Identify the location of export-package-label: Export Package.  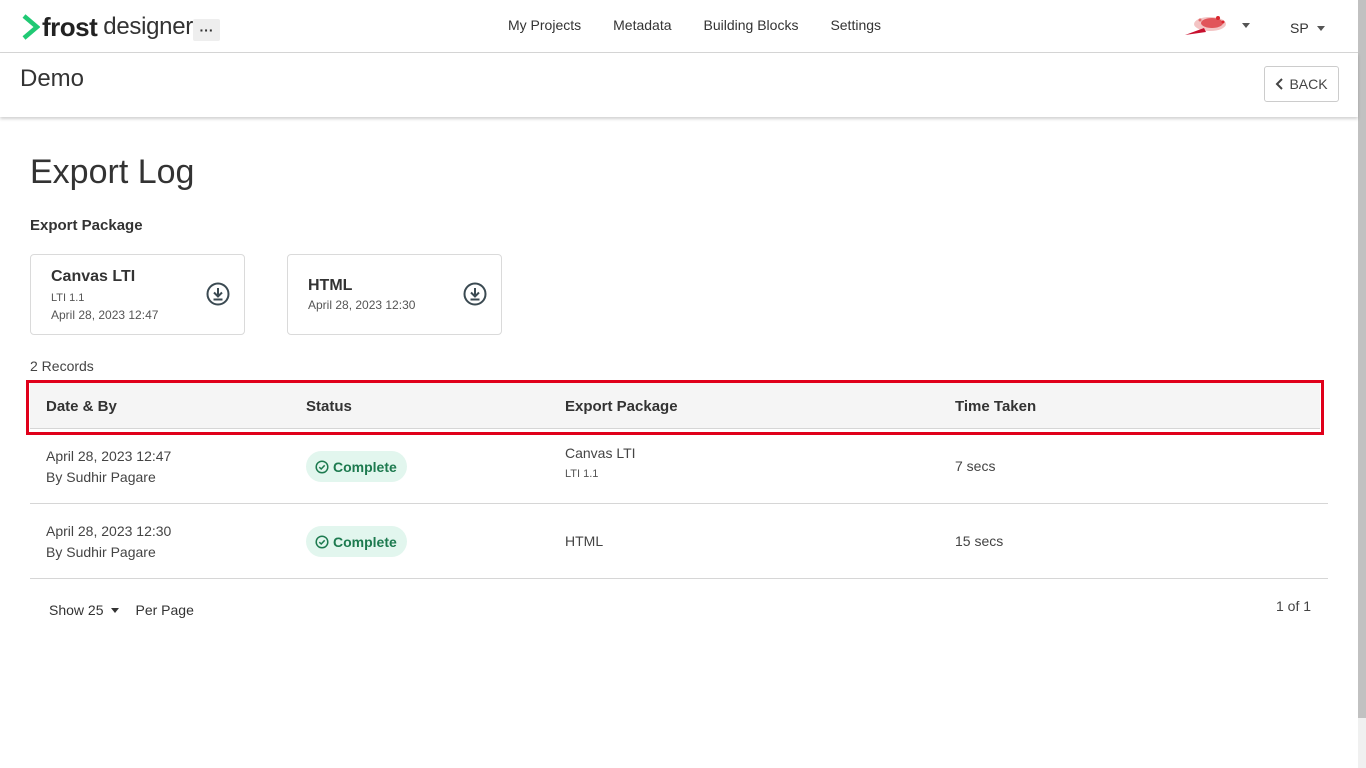
(86, 225).